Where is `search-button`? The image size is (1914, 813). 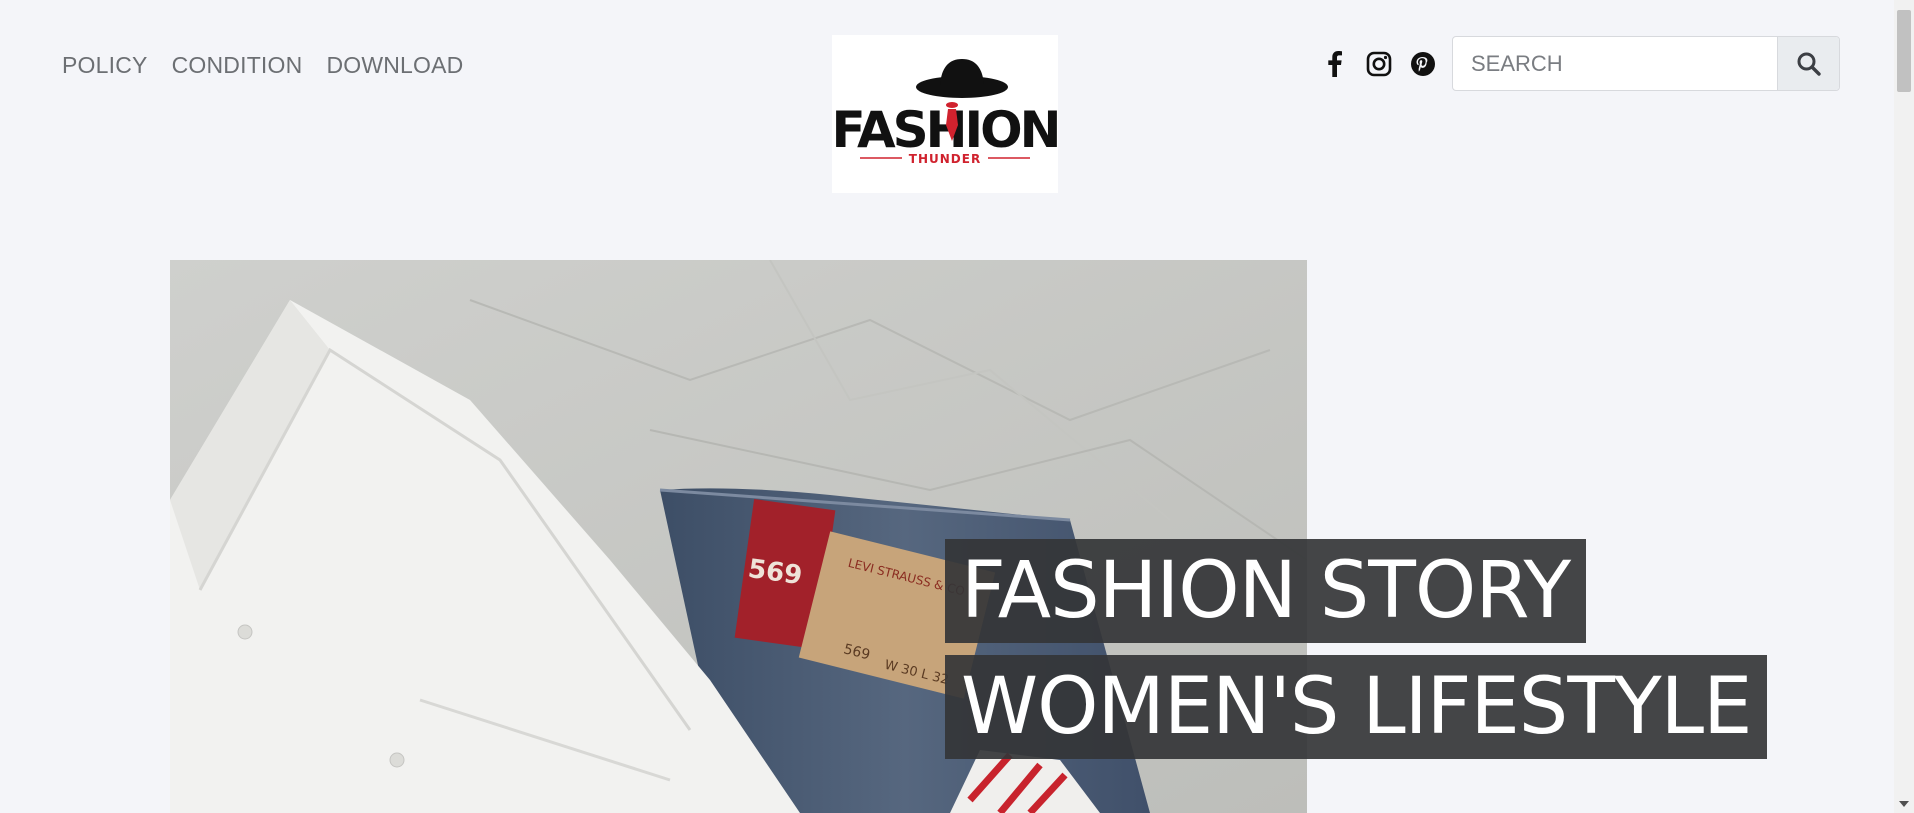 search-button is located at coordinates (1808, 63).